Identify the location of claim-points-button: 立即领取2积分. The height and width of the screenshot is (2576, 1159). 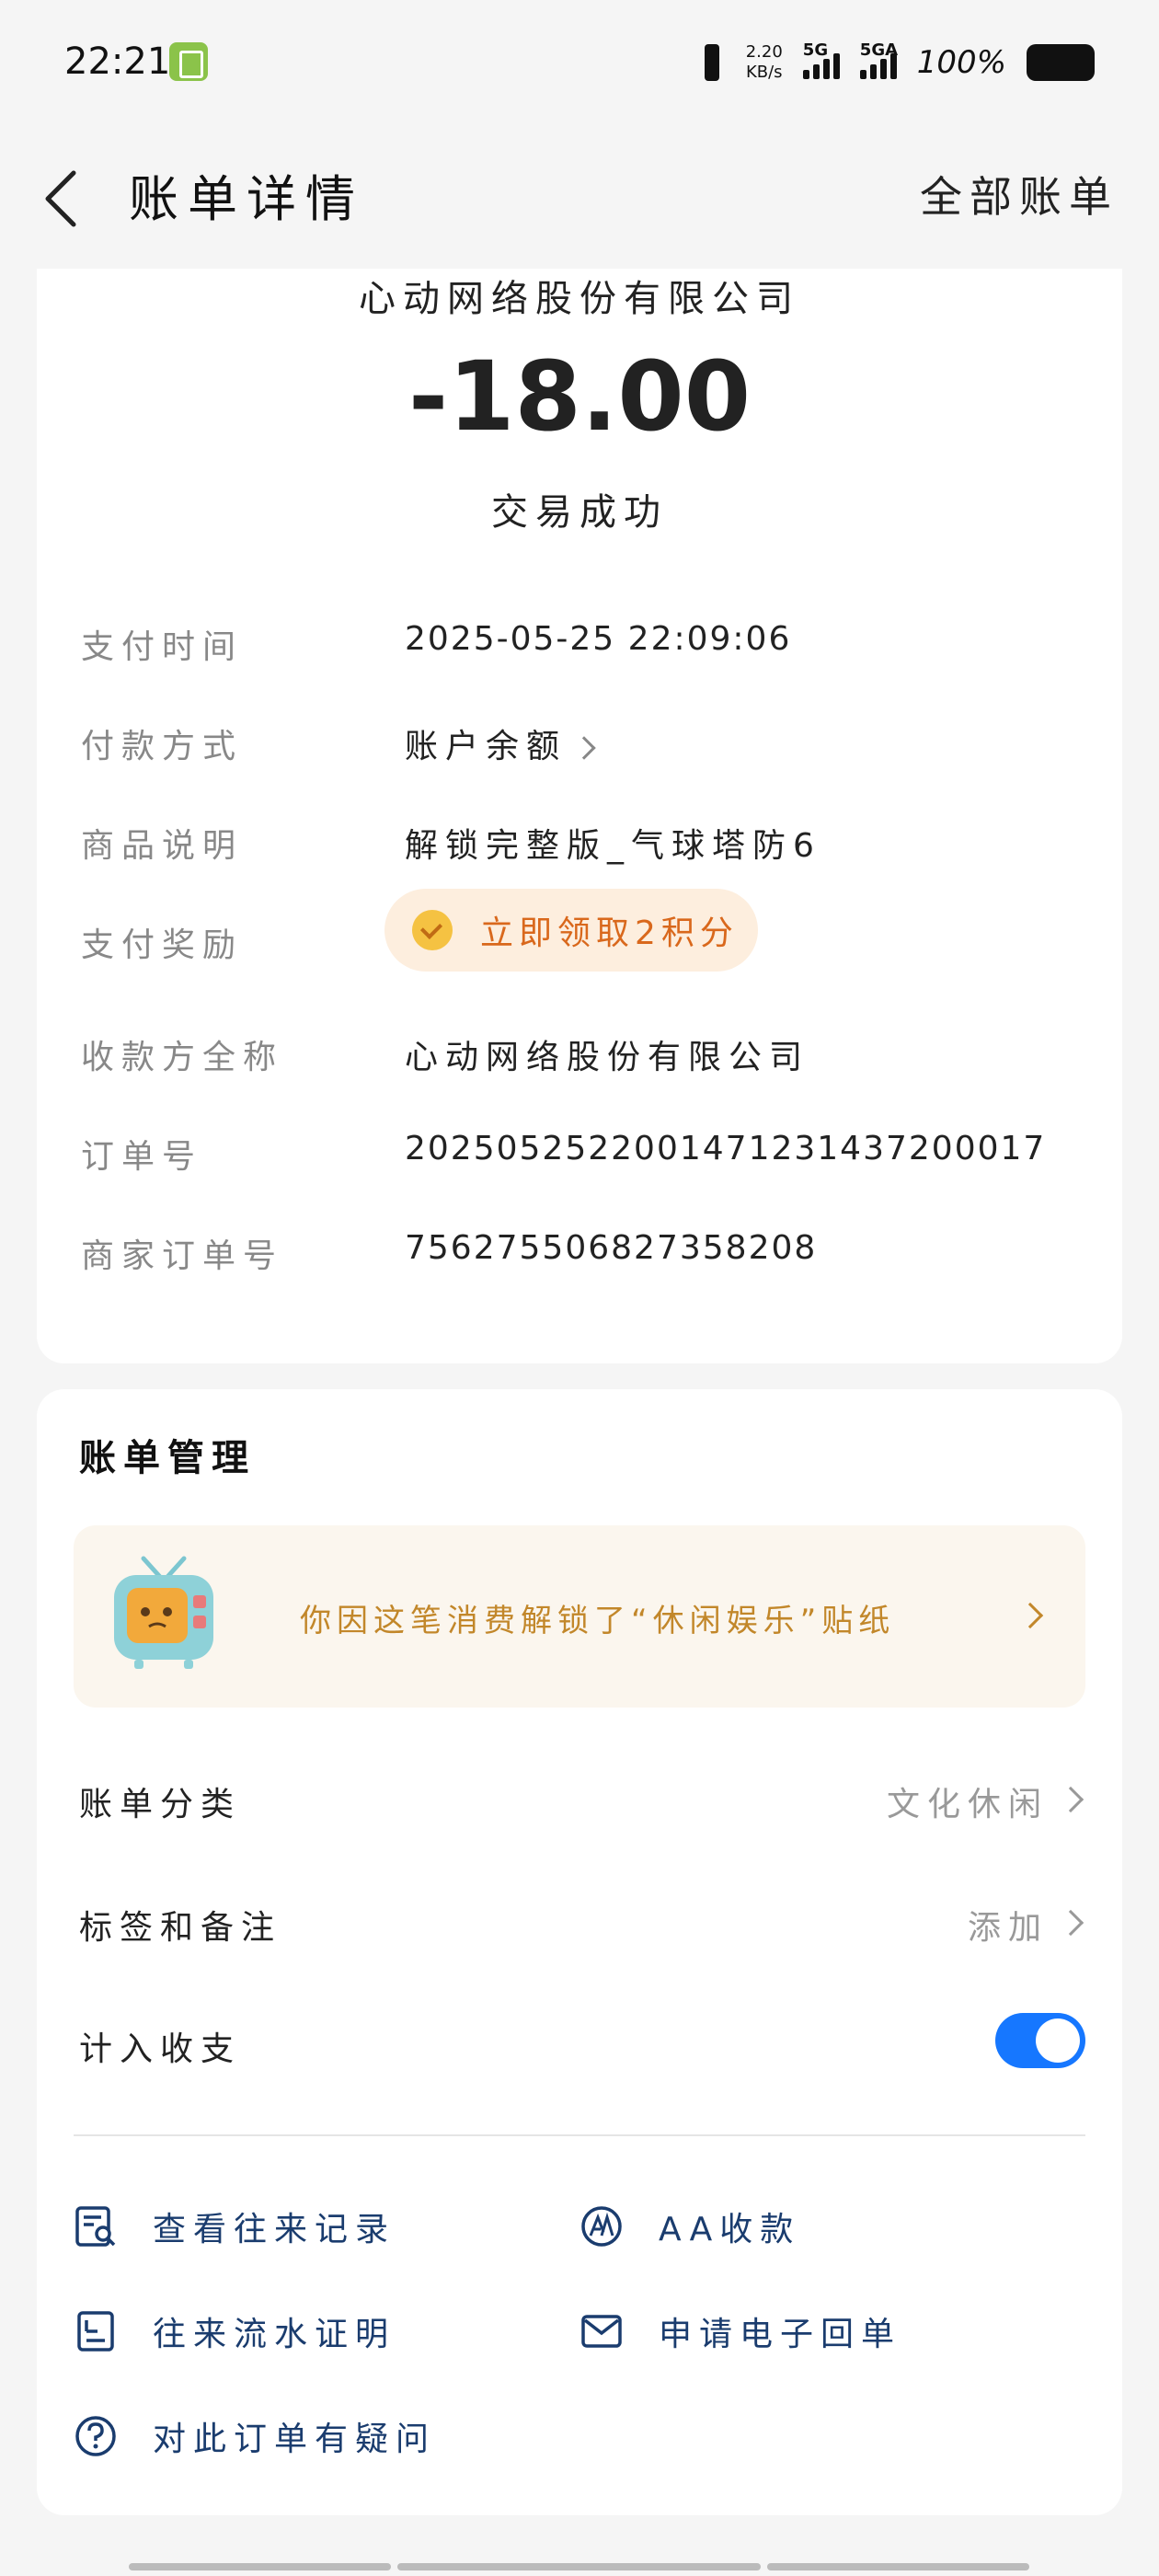
(571, 930).